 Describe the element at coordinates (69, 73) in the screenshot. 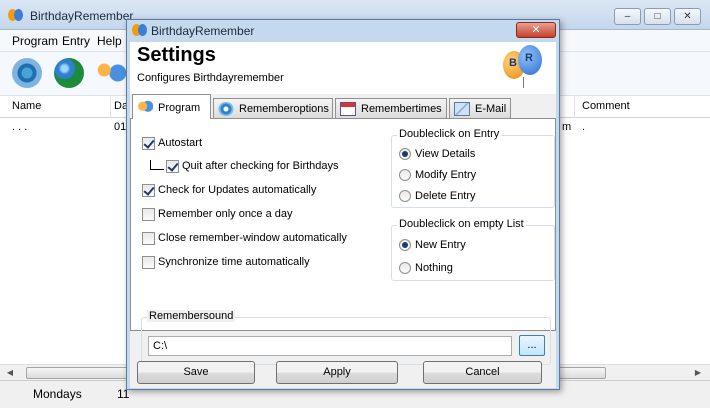

I see `globe-icon` at that location.